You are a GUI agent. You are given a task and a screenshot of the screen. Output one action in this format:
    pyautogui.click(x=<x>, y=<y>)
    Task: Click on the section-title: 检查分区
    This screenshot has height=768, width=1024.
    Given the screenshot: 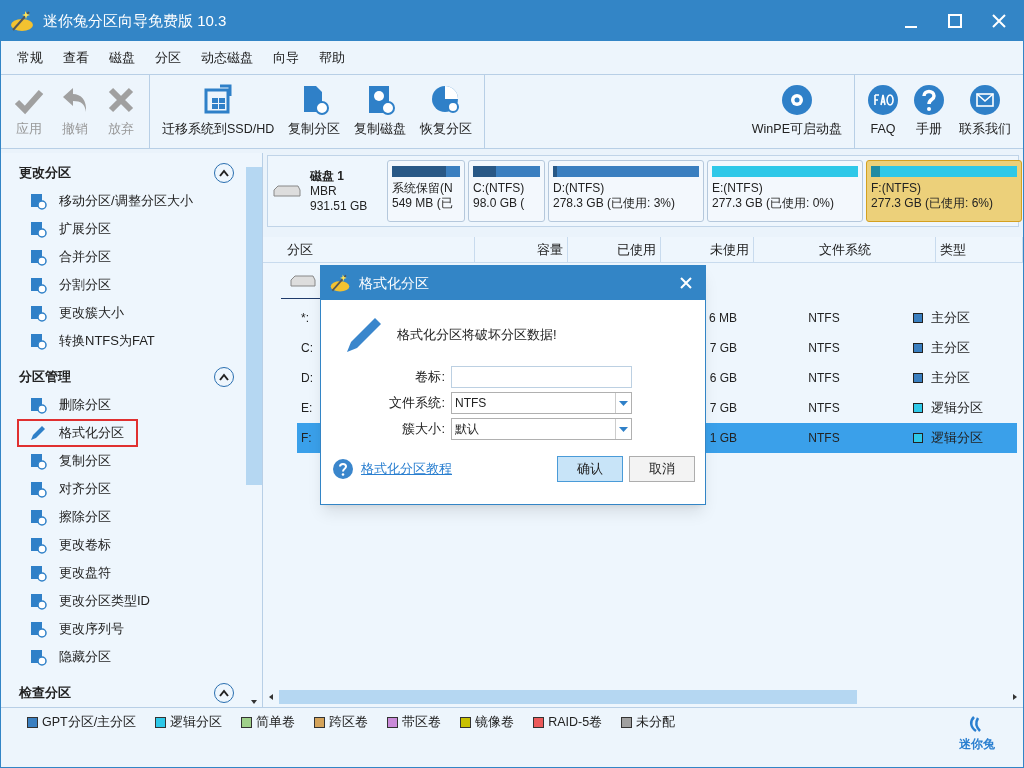 What is the action you would take?
    pyautogui.click(x=45, y=693)
    